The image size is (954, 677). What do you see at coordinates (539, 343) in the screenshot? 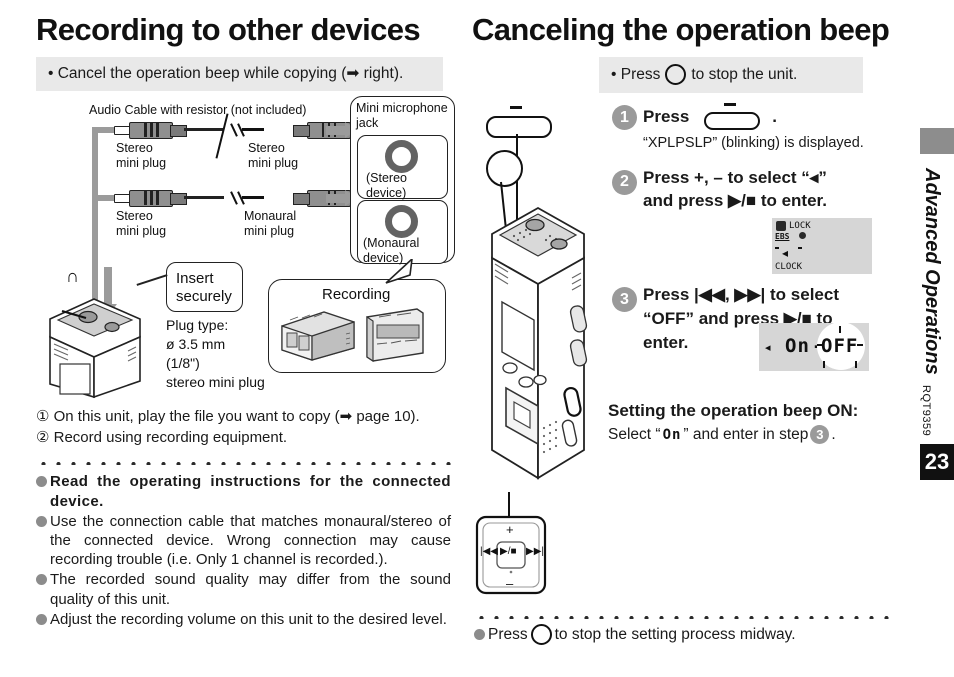
I see `voice-recorder-body-illustration` at bounding box center [539, 343].